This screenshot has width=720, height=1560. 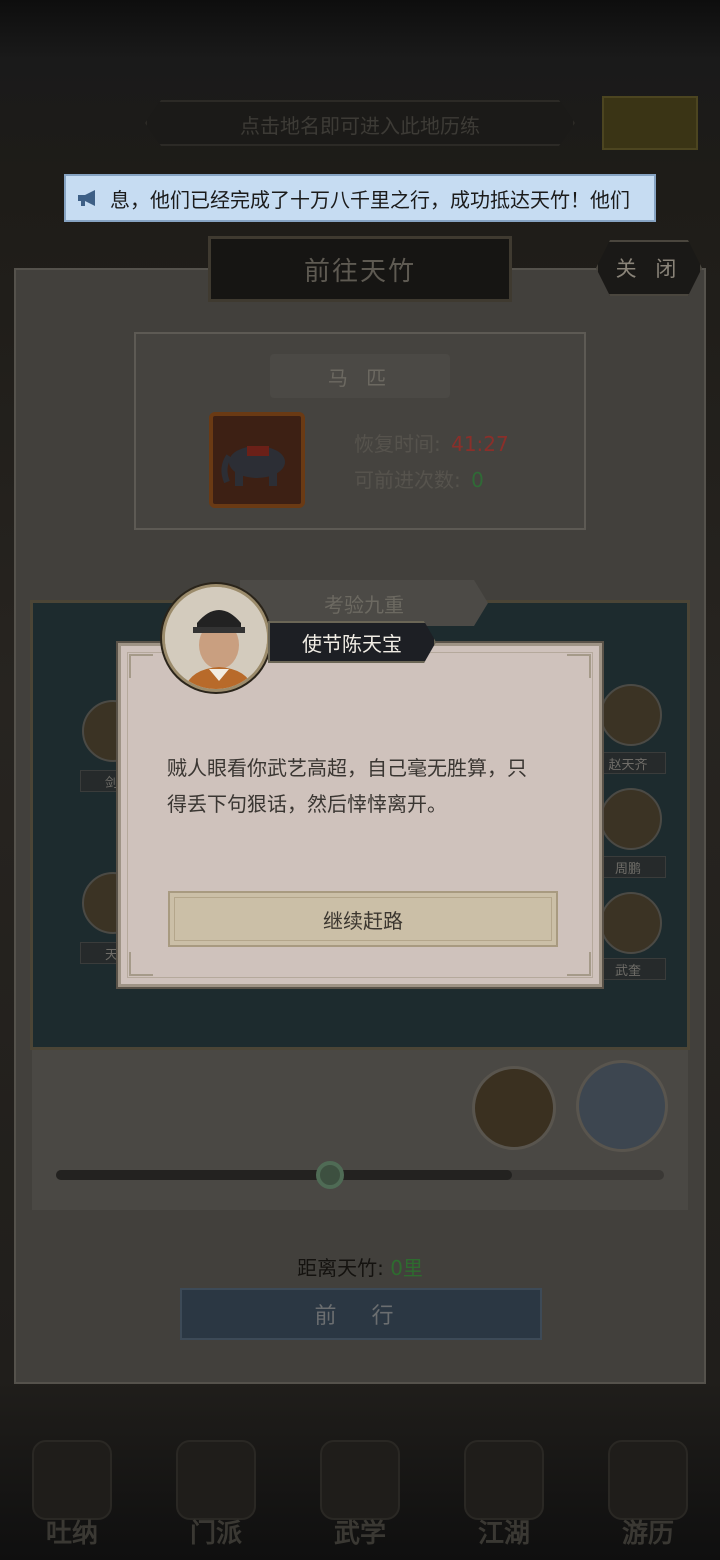 What do you see at coordinates (307, 804) in the screenshot?
I see `dialog-line: 得丢下句狠话，然后悻悻离开。` at bounding box center [307, 804].